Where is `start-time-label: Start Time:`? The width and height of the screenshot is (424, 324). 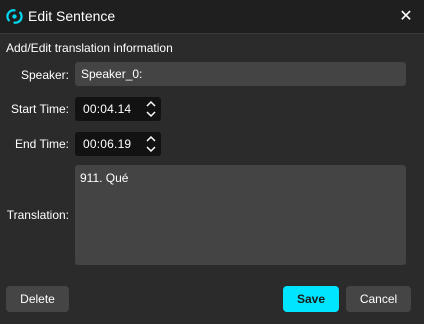 start-time-label: Start Time: is located at coordinates (39, 109).